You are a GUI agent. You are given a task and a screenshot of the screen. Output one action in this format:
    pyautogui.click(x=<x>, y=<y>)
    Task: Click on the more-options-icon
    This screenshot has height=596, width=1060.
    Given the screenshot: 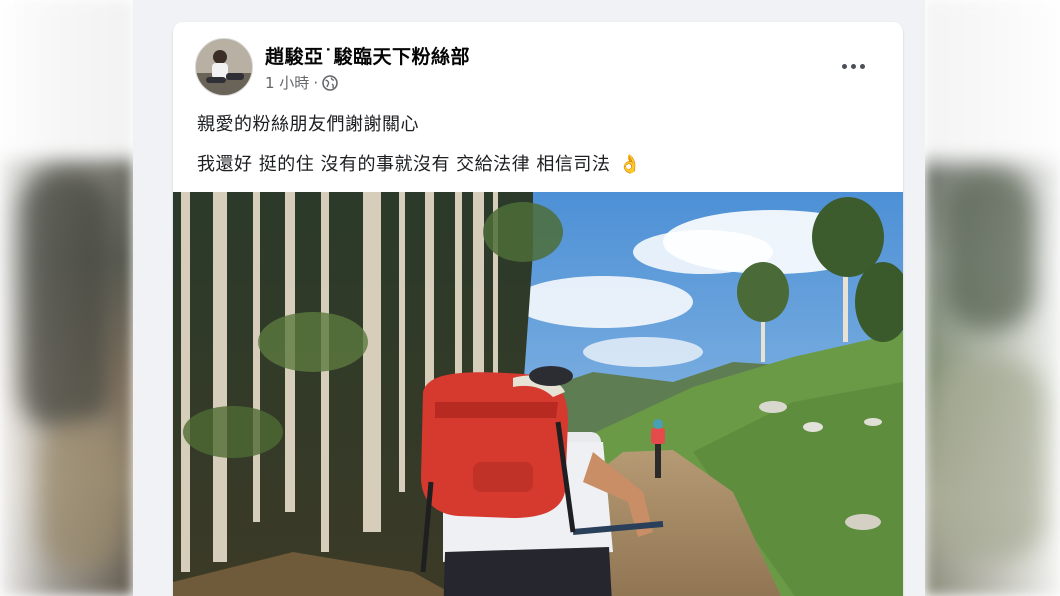 What is the action you would take?
    pyautogui.click(x=853, y=66)
    